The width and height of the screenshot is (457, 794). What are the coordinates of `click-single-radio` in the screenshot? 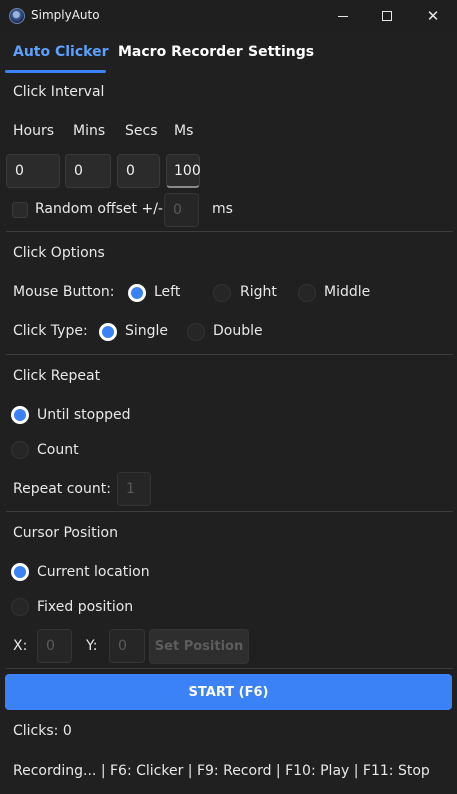 It's located at (108, 332).